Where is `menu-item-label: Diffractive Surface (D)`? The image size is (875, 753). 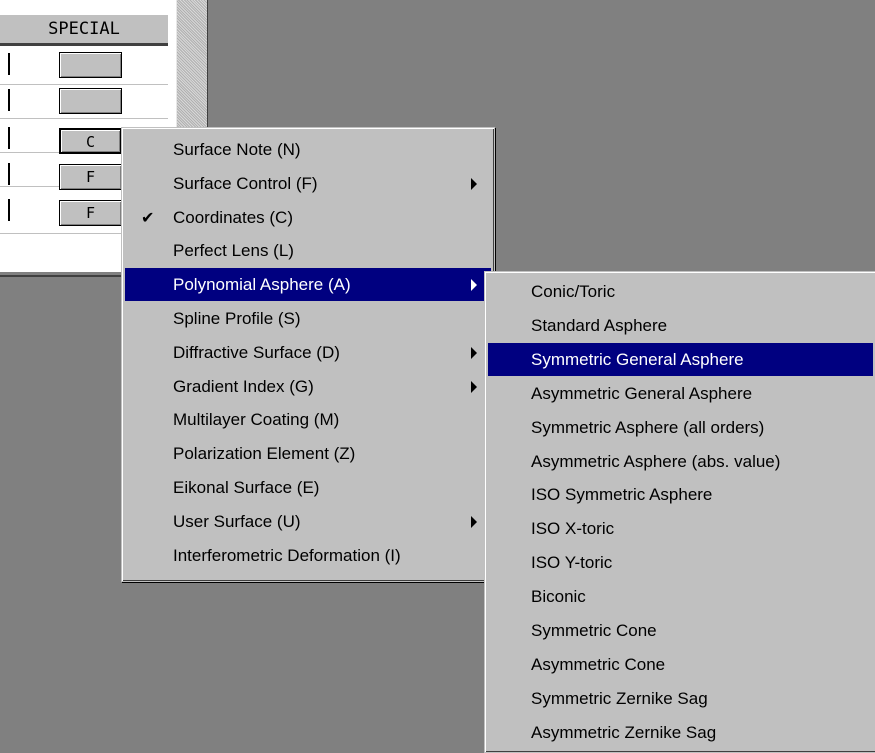
menu-item-label: Diffractive Surface (D) is located at coordinates (256, 352).